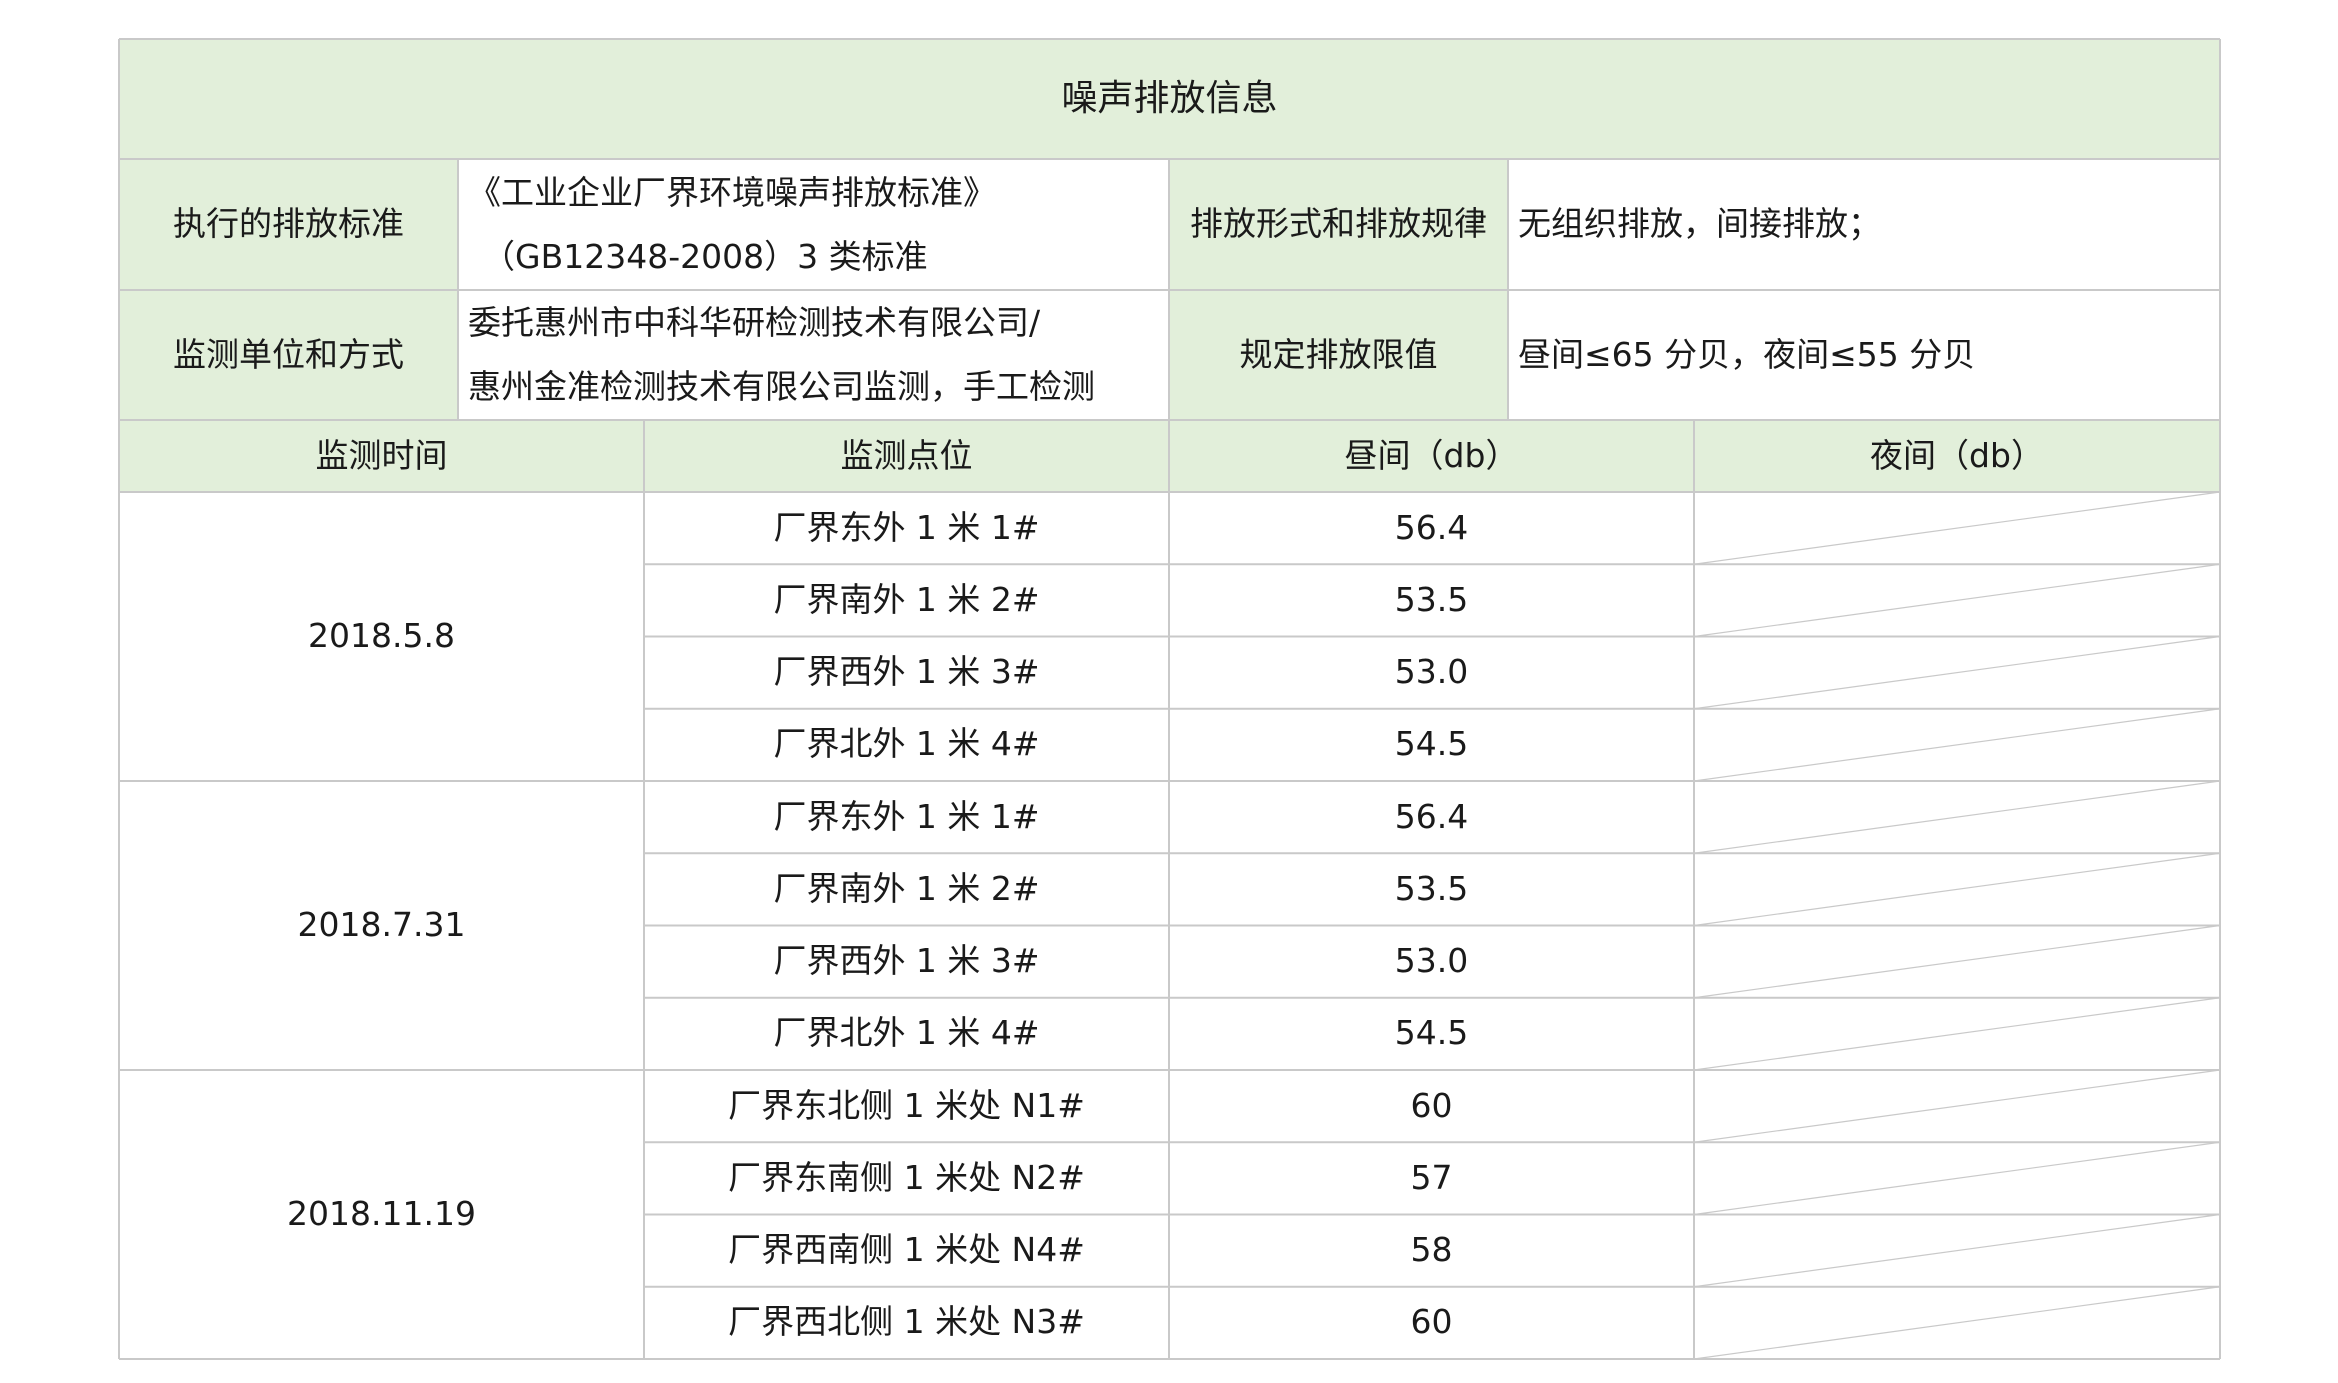  Describe the element at coordinates (288, 224) in the screenshot. I see `standard-label: 执行的排放标准` at that location.